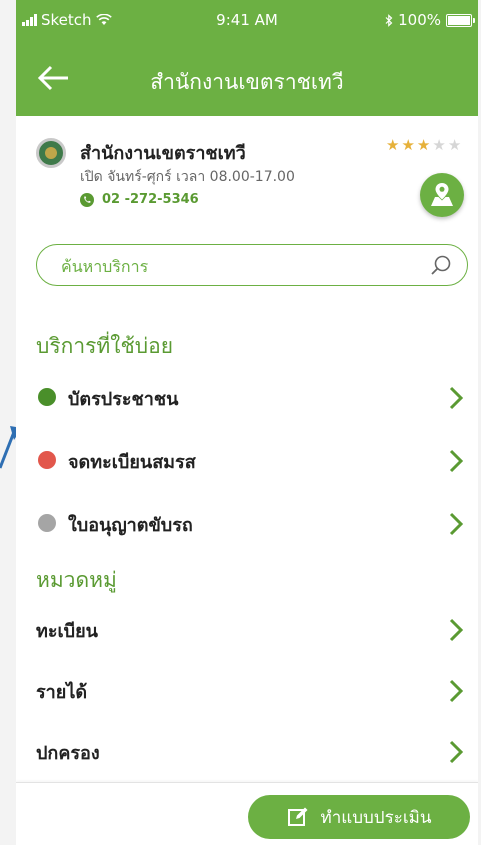 This screenshot has height=845, width=481. I want to click on evaluate-button-label: ทำแบบประเมิน, so click(376, 817).